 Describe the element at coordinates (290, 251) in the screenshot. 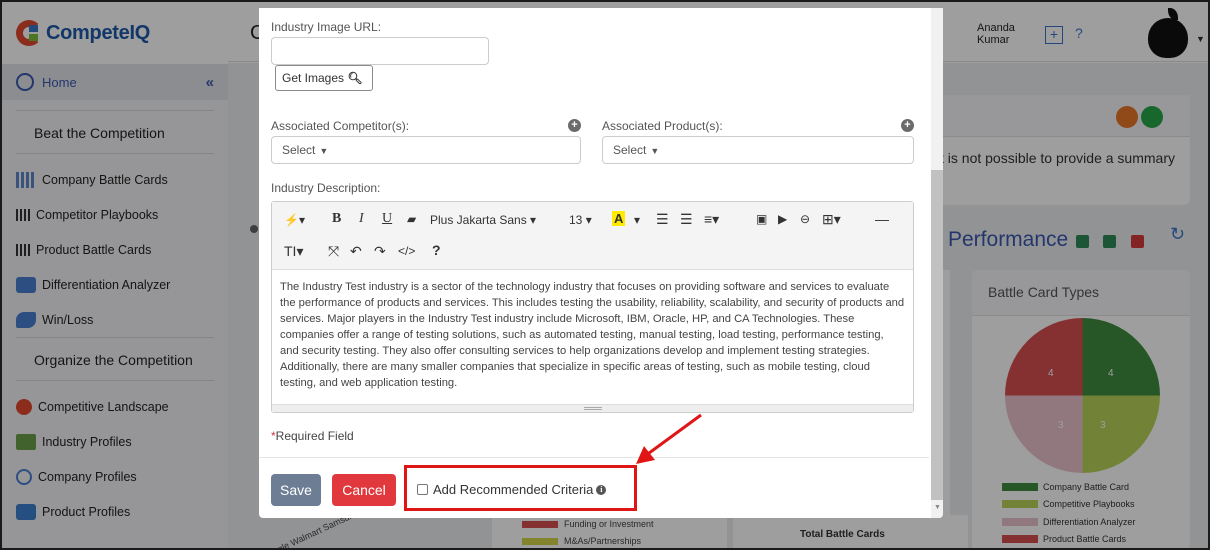

I see `text-transform-label: TI` at that location.